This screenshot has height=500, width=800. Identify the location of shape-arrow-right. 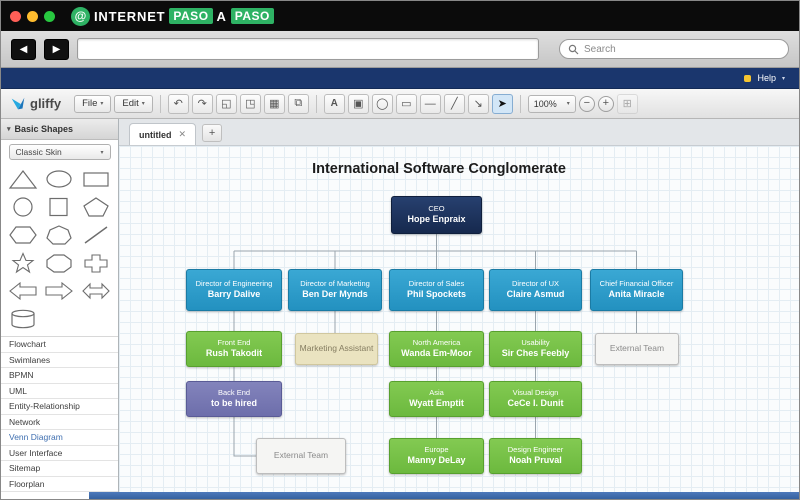
(59, 290).